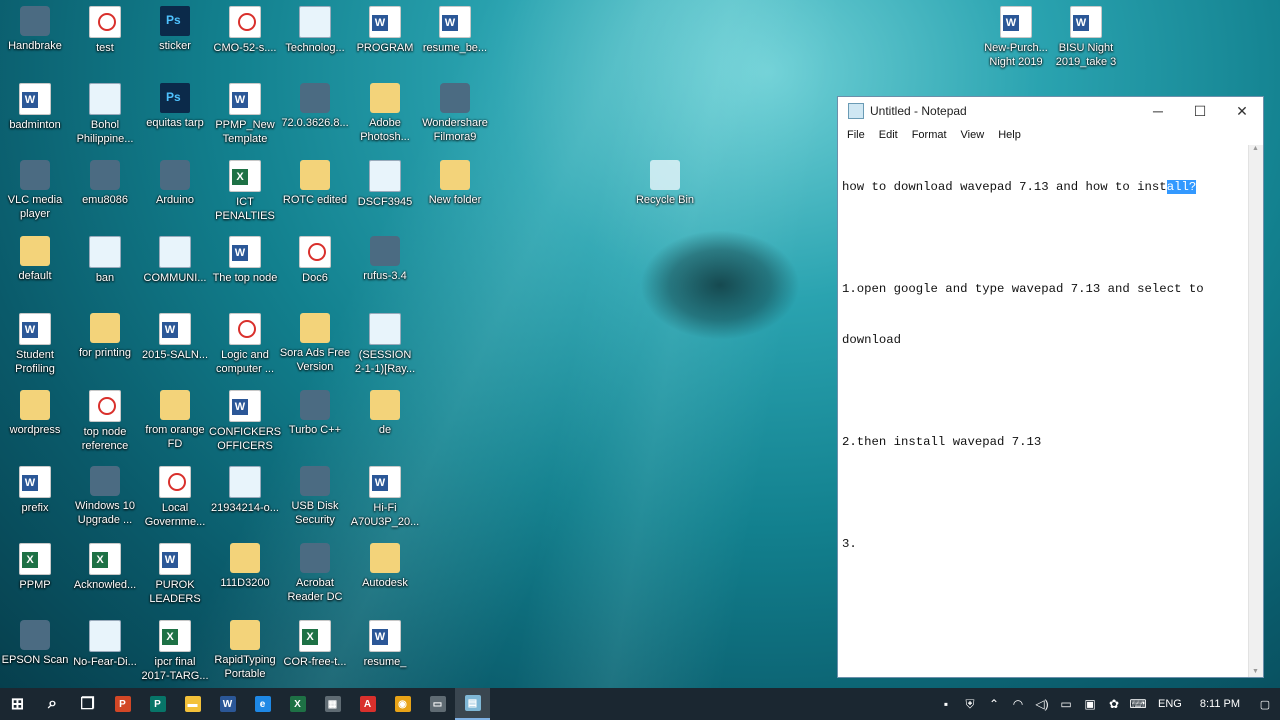 This screenshot has width=1280, height=720. I want to click on desktop-icon: resume_, so click(385, 652).